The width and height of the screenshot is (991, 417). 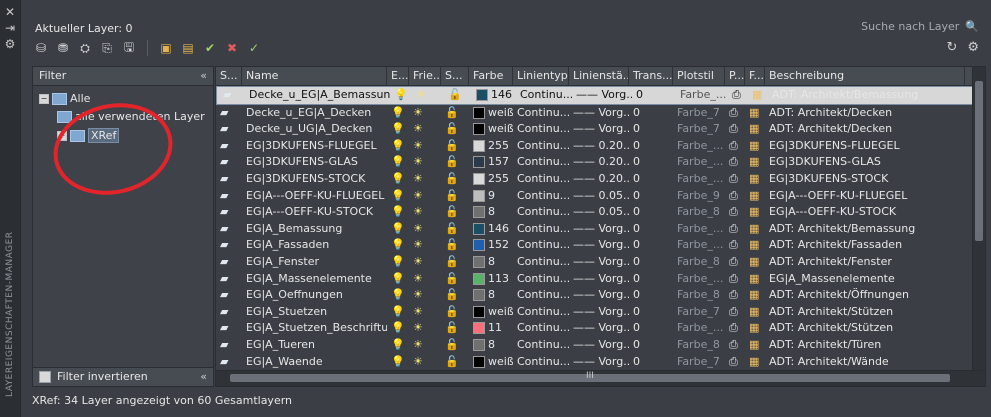 What do you see at coordinates (45, 377) in the screenshot?
I see `invert-filter-checkbox` at bounding box center [45, 377].